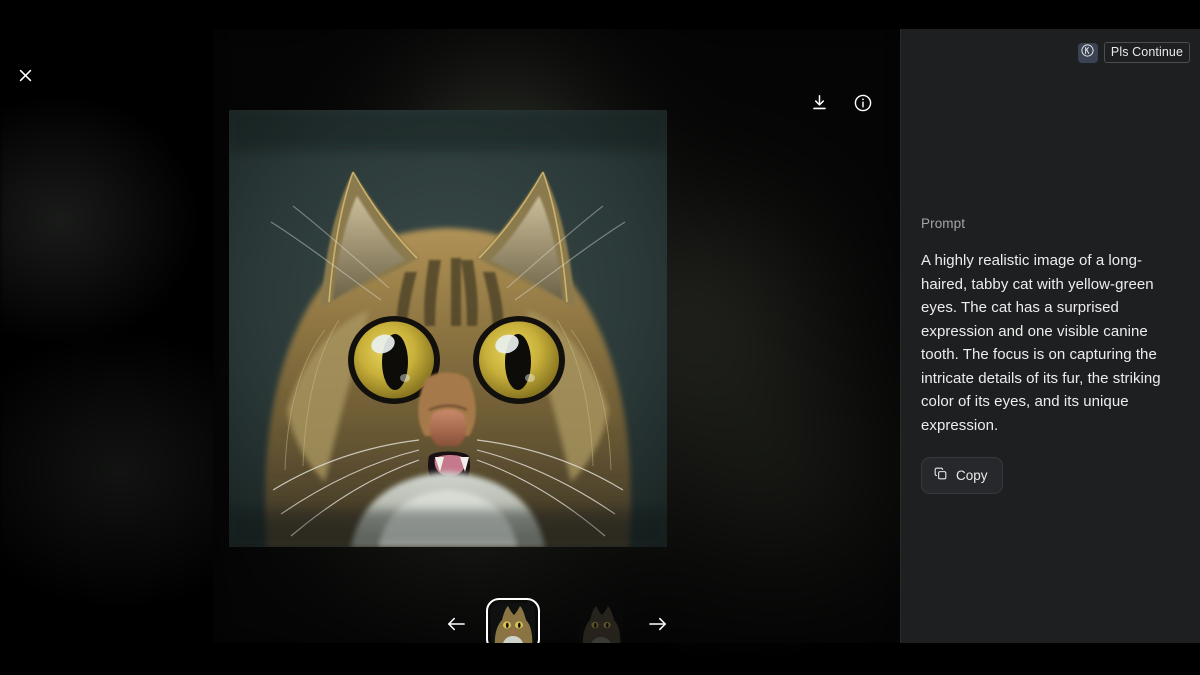 The width and height of the screenshot is (1200, 675). I want to click on arrow-left-icon, so click(456, 625).